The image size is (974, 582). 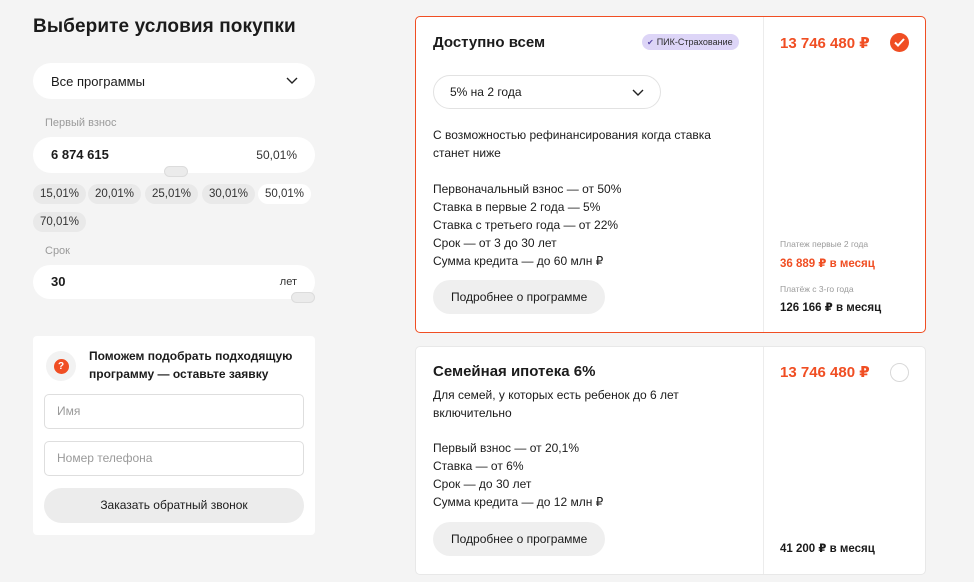 I want to click on payment-label-first: Платеж первые 2 года, so click(x=824, y=244).